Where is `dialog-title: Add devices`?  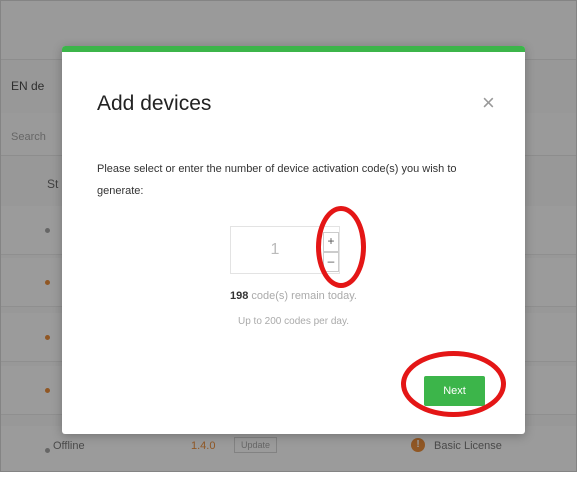
dialog-title: Add devices is located at coordinates (154, 103).